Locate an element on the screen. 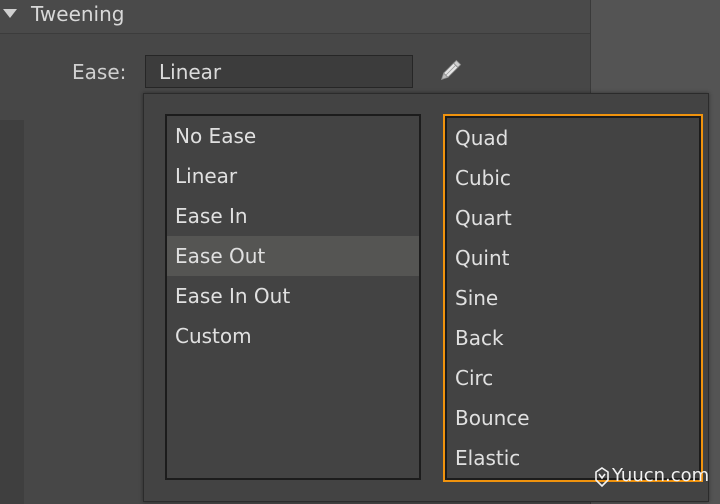 The image size is (720, 504). list-item-ease-out: Ease Out is located at coordinates (293, 256).